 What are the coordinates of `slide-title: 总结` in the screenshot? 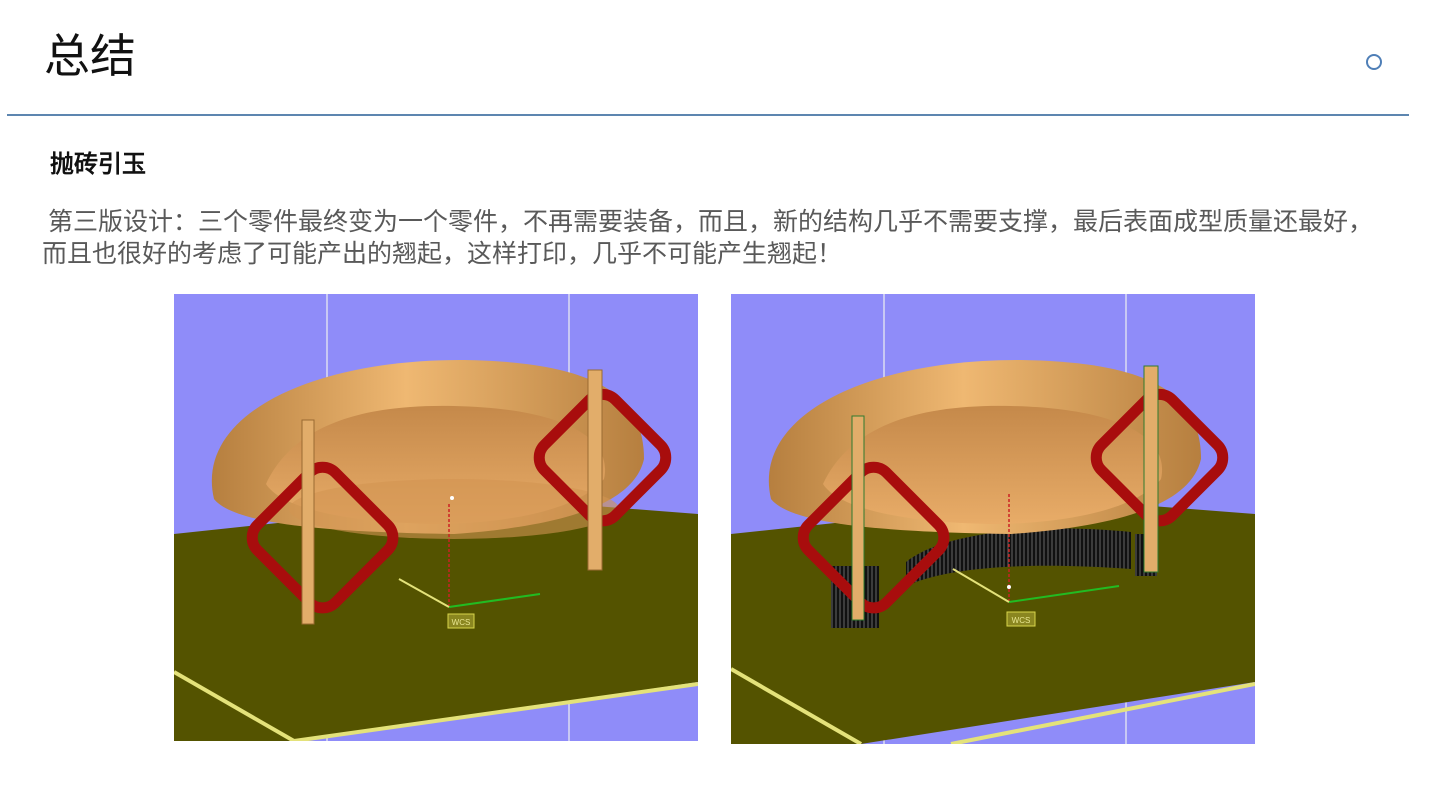 It's located at (90, 56).